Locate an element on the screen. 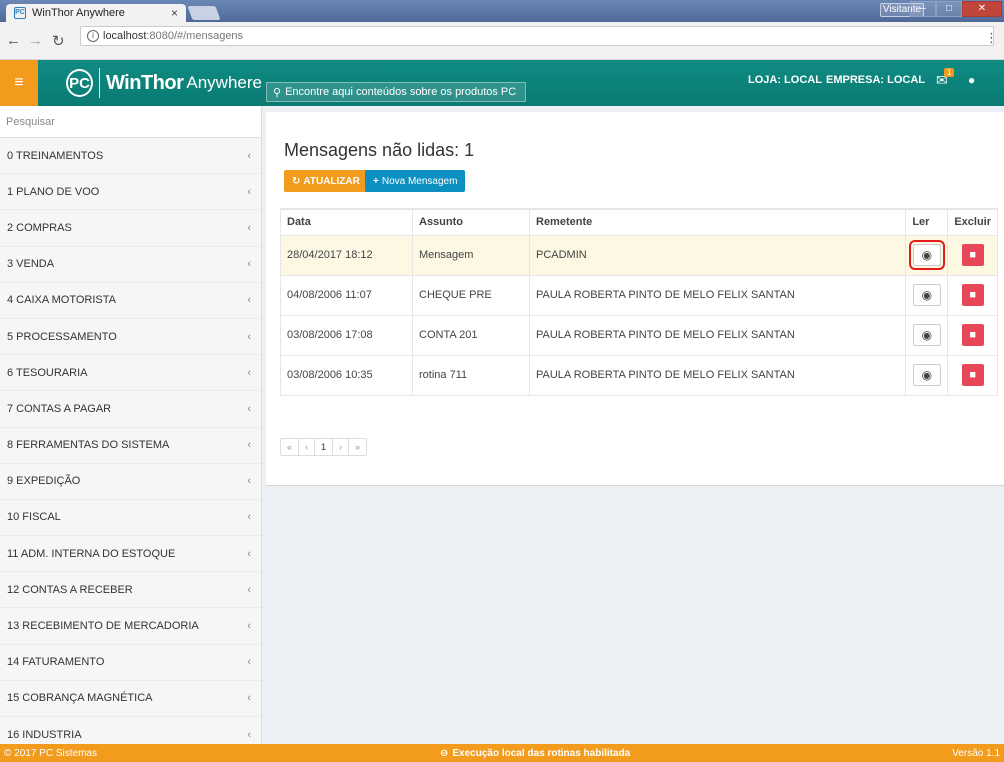 This screenshot has height=762, width=1004. sidebar-item-tesouraria: 6 TESOURARIA ‹ is located at coordinates (130, 373).